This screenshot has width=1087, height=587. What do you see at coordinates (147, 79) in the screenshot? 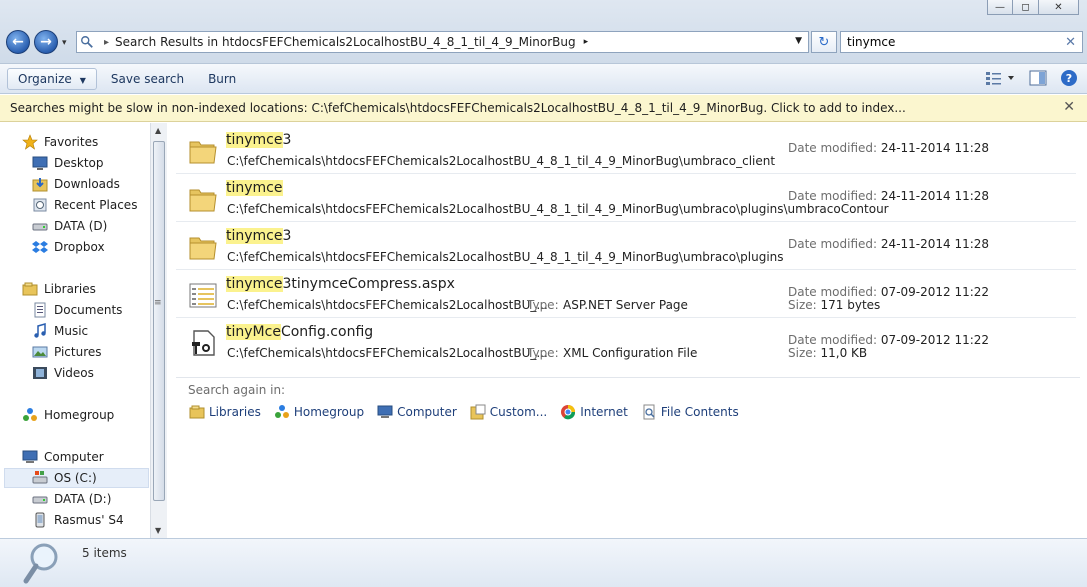
I see `save-search-button: Save search` at bounding box center [147, 79].